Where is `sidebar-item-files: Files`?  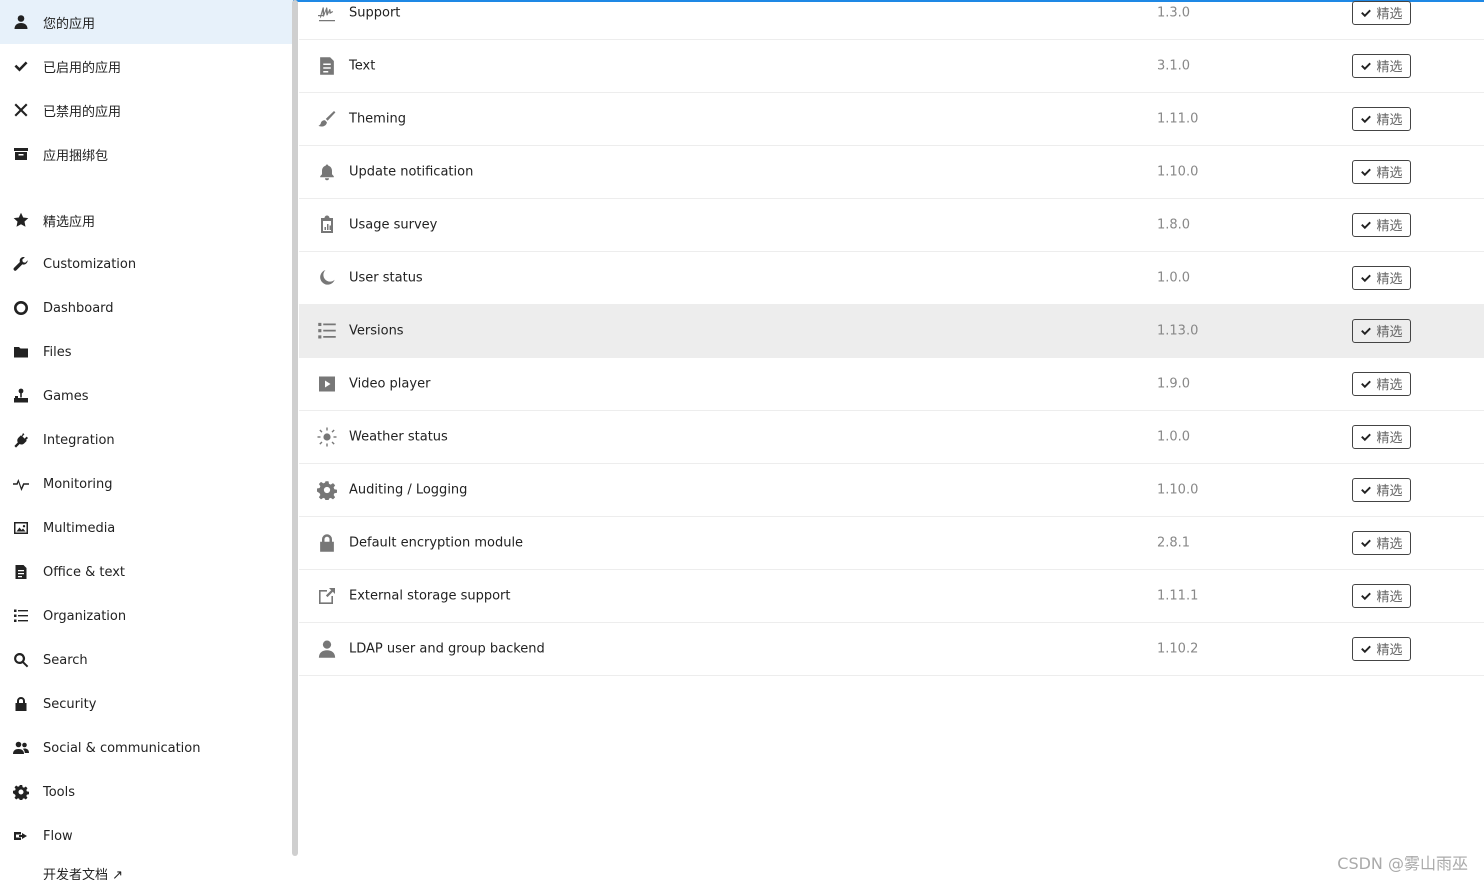 sidebar-item-files: Files is located at coordinates (146, 352).